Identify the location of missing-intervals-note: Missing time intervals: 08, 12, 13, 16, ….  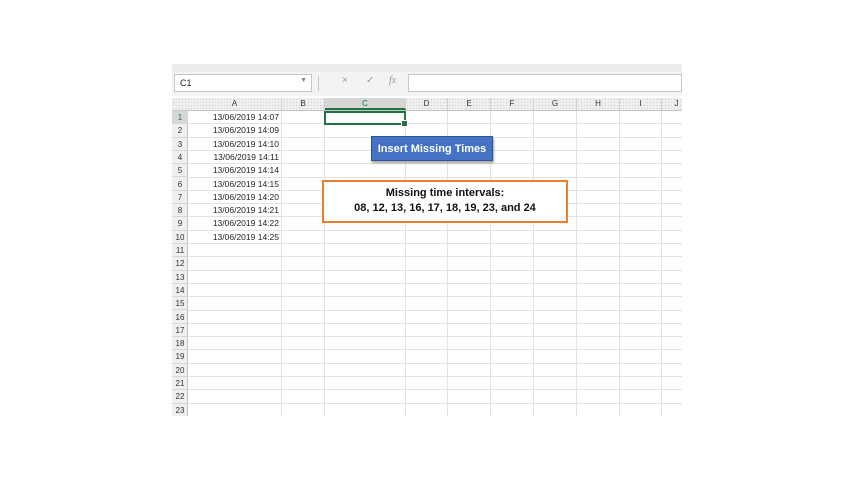
(445, 201).